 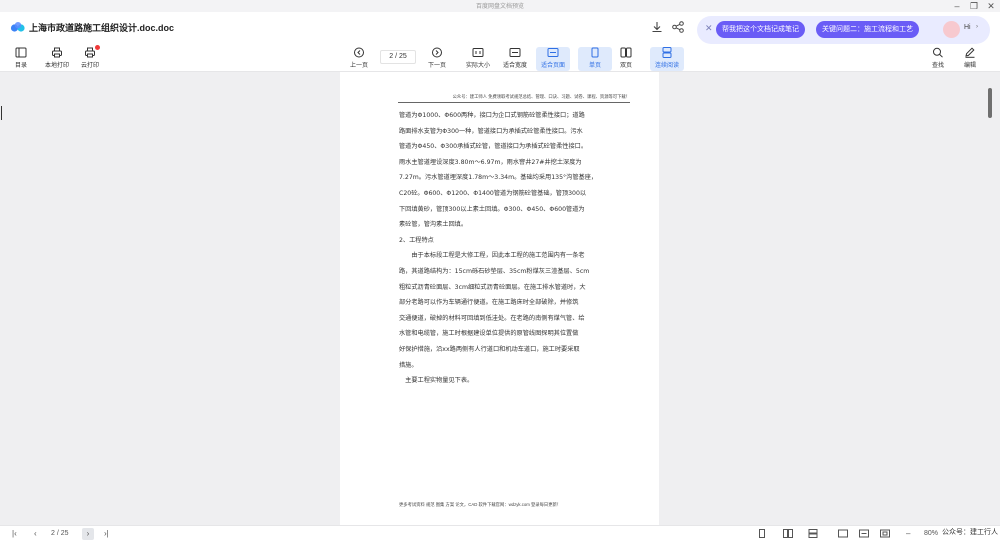 I want to click on cloud-print-icon, so click(x=90, y=52).